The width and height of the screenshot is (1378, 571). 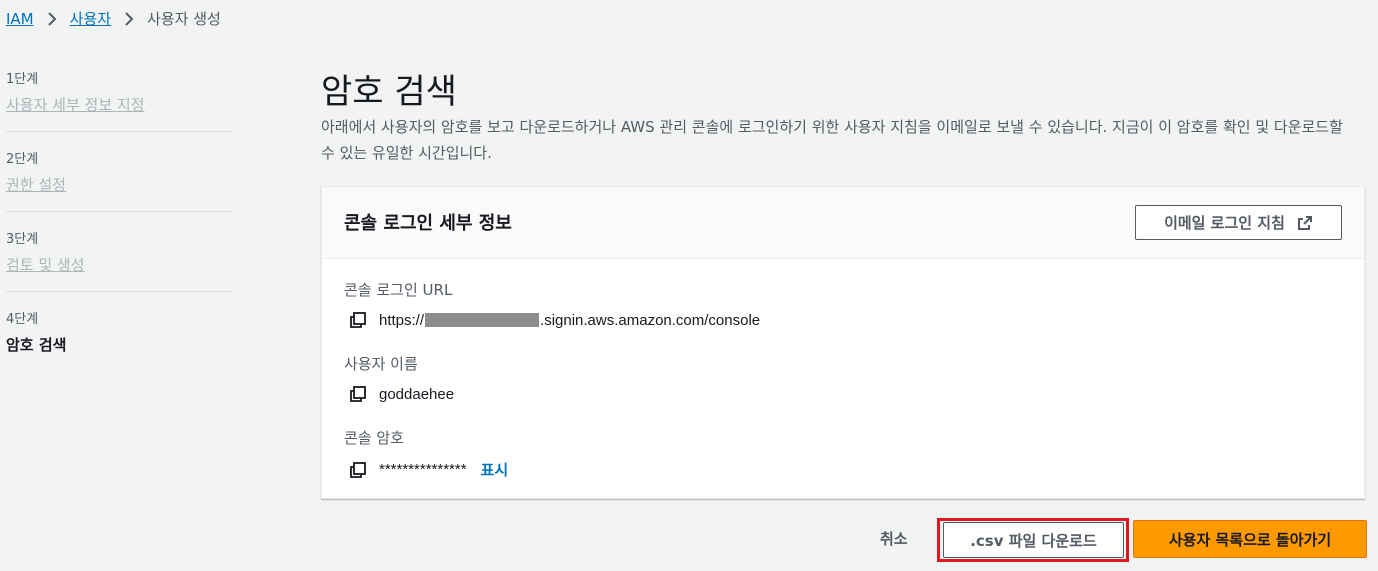 I want to click on step-number: 2단계, so click(x=22, y=159).